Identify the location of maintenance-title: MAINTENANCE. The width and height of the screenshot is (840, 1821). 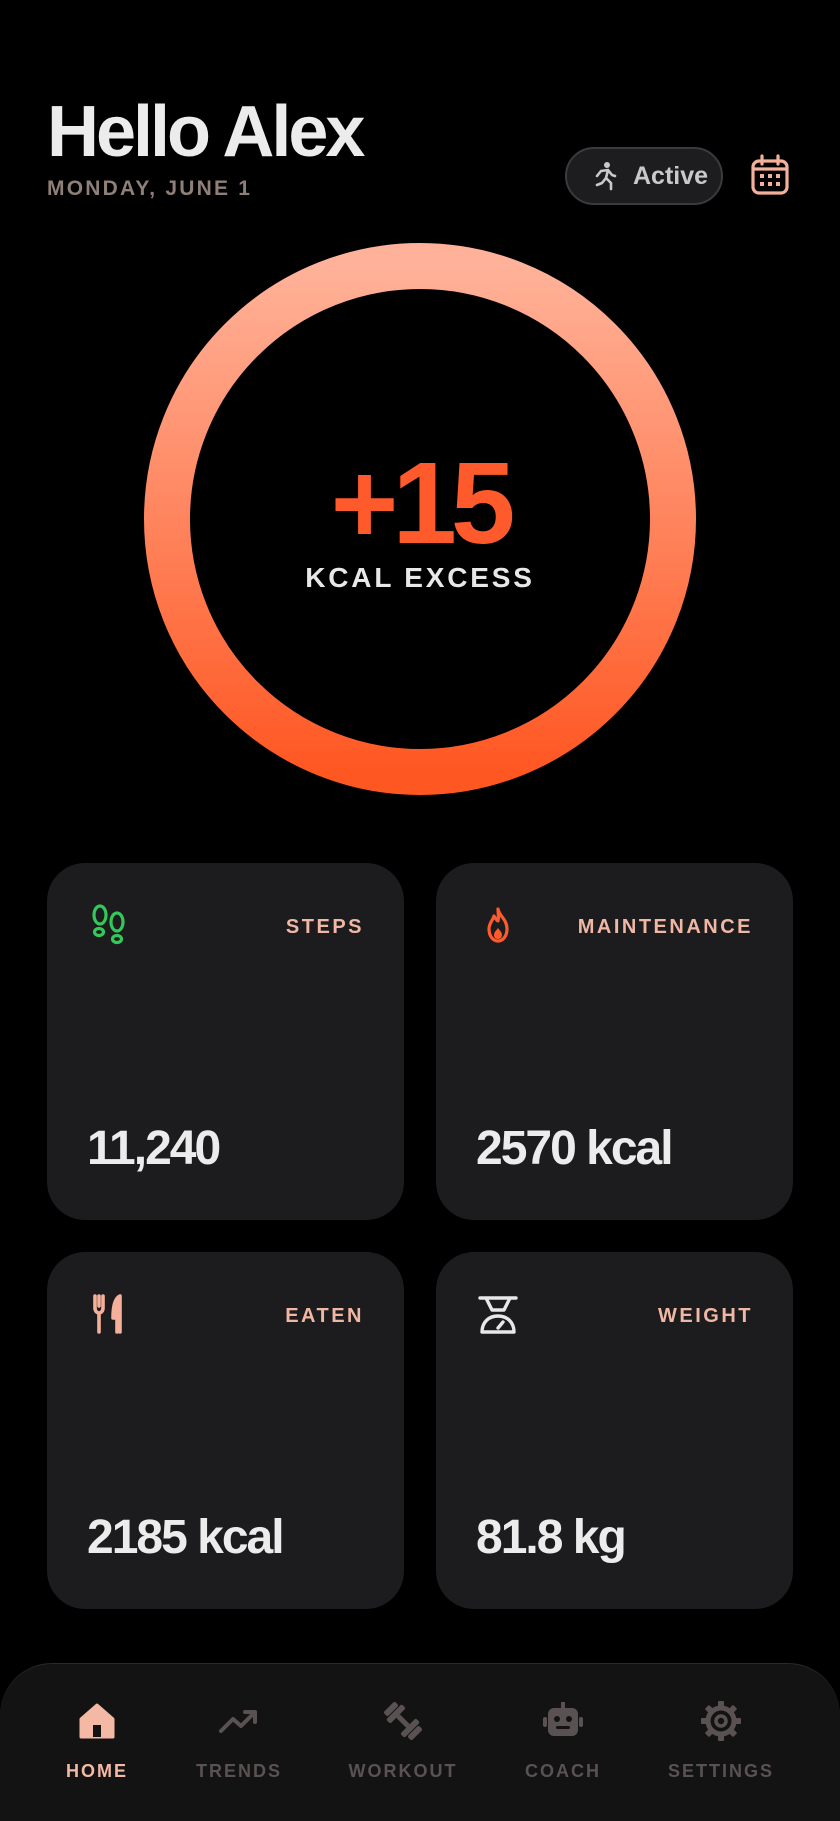
(665, 927).